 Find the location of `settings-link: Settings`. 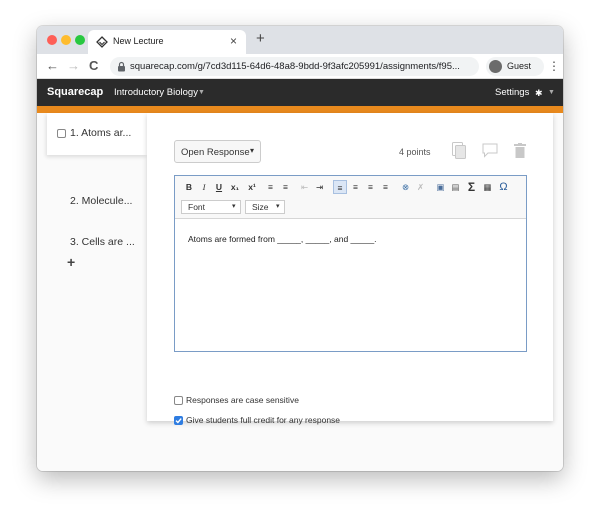

settings-link: Settings is located at coordinates (512, 92).